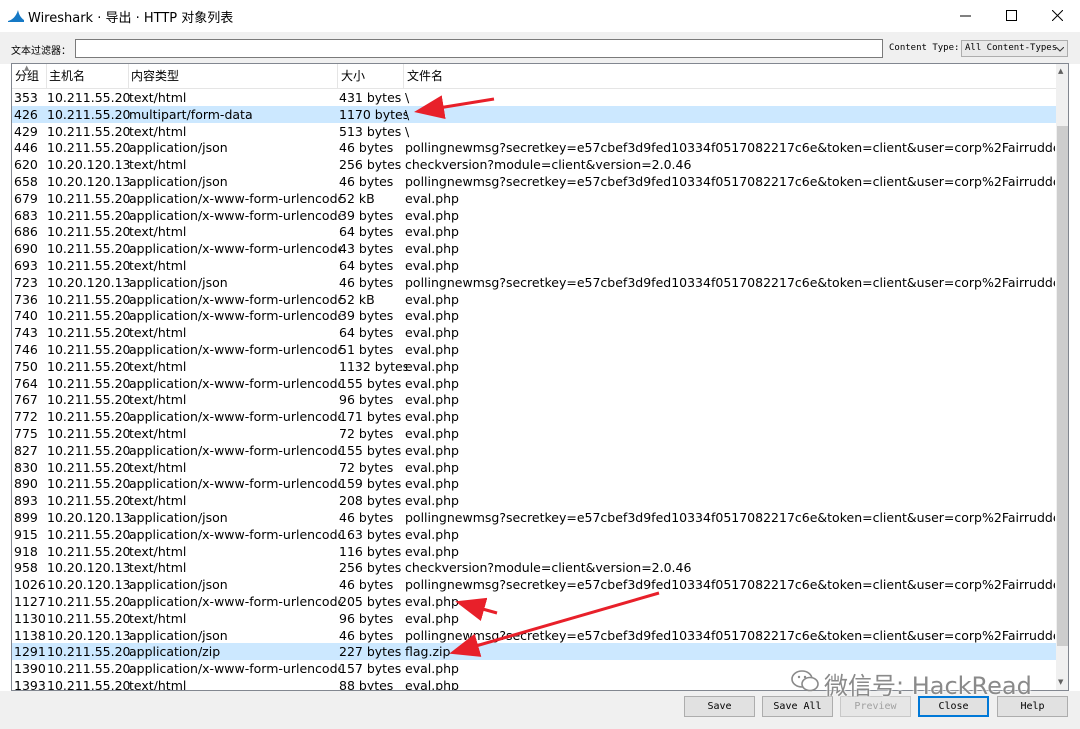 This screenshot has width=1080, height=729. I want to click on scrollbar-thumb, so click(1062, 386).